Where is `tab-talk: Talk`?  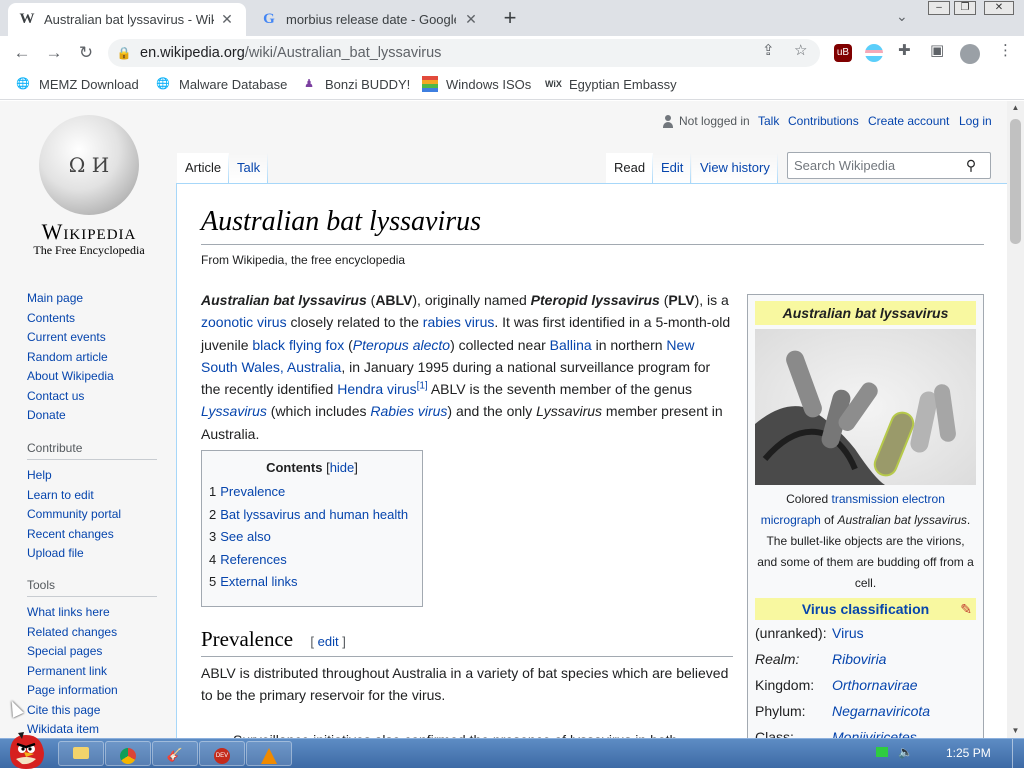 tab-talk: Talk is located at coordinates (249, 168).